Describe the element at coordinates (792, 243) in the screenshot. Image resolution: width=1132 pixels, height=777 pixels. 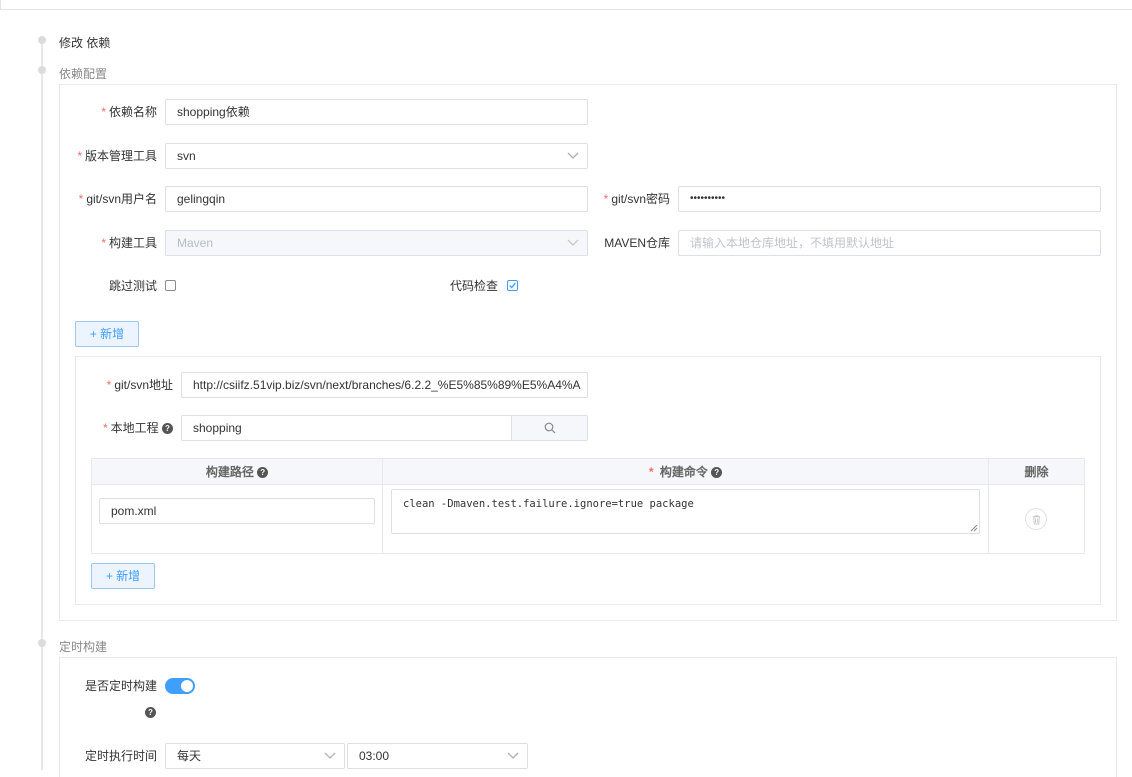
I see `maven-repo-placeholder: 请输入本地仓库地址，不填用默认地址` at that location.